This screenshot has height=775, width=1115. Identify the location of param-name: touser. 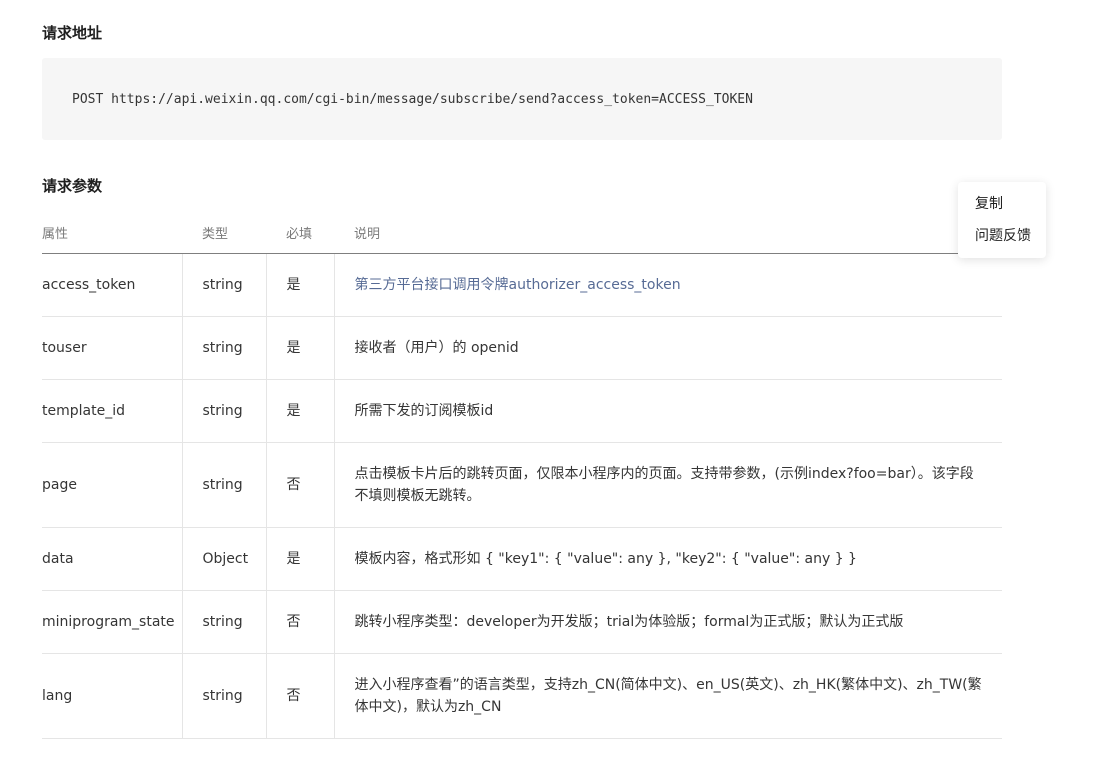
(112, 348).